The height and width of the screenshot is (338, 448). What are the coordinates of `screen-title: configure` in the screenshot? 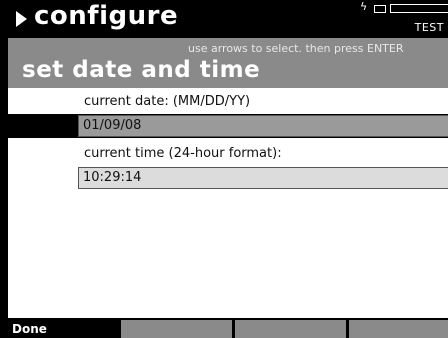 It's located at (106, 16).